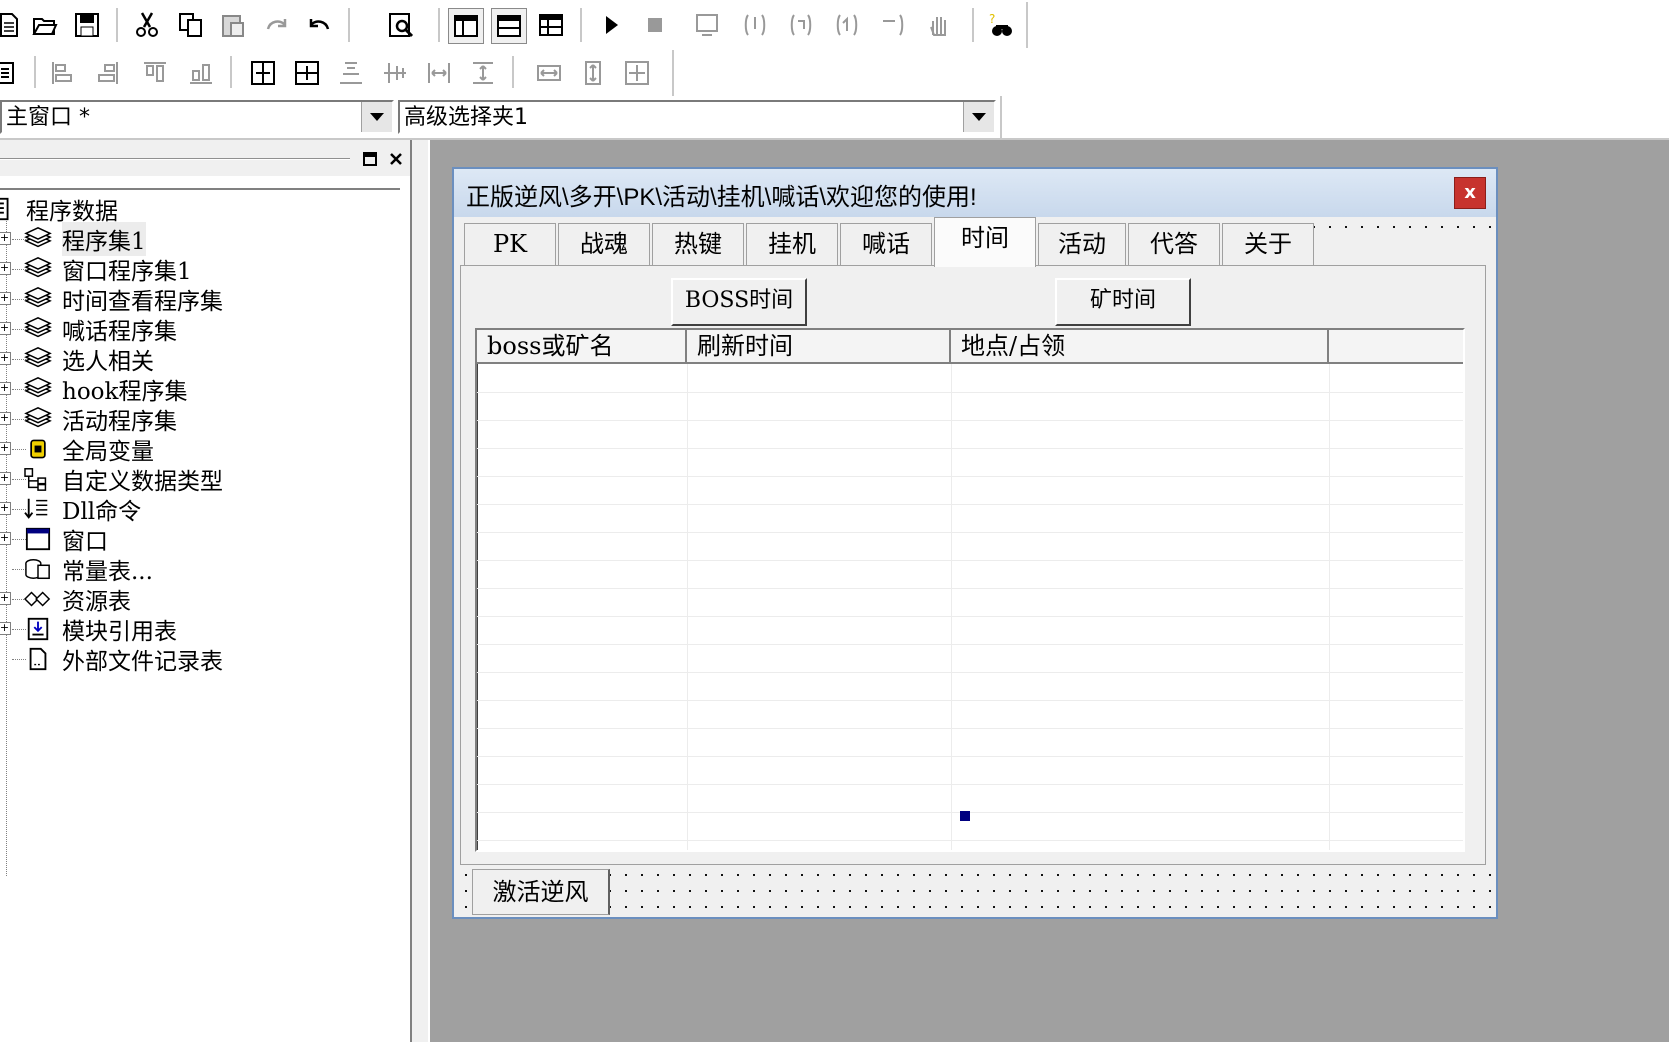  Describe the element at coordinates (697, 117) in the screenshot. I see `control-select: 高级选择夹1` at that location.